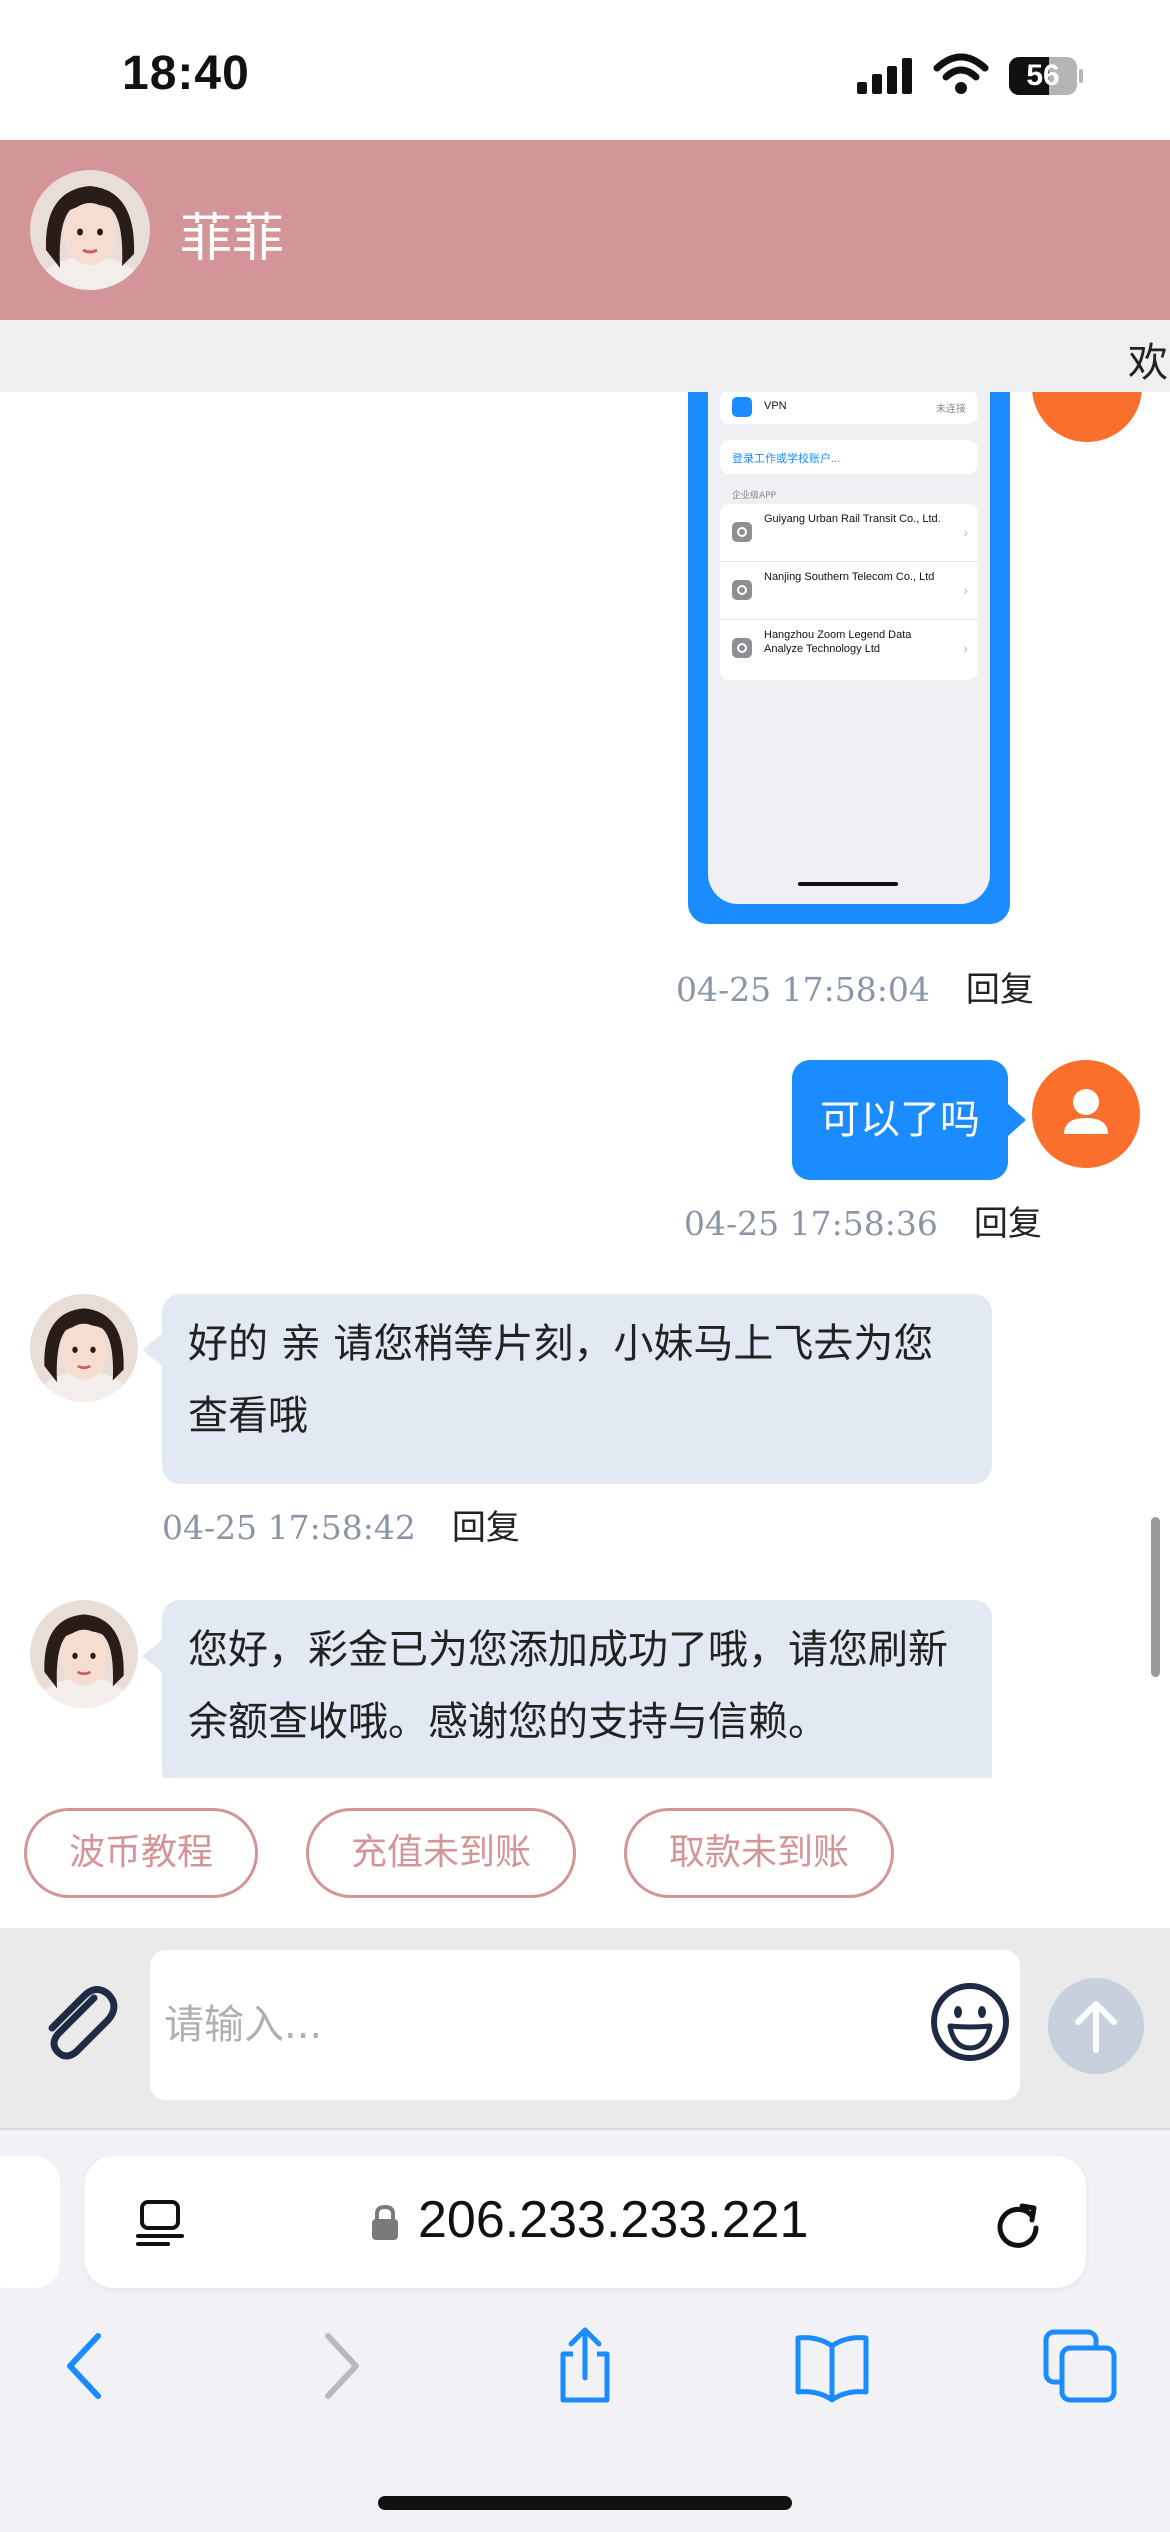  I want to click on message-meta: 04-25 17:58:36 回复, so click(863, 1220).